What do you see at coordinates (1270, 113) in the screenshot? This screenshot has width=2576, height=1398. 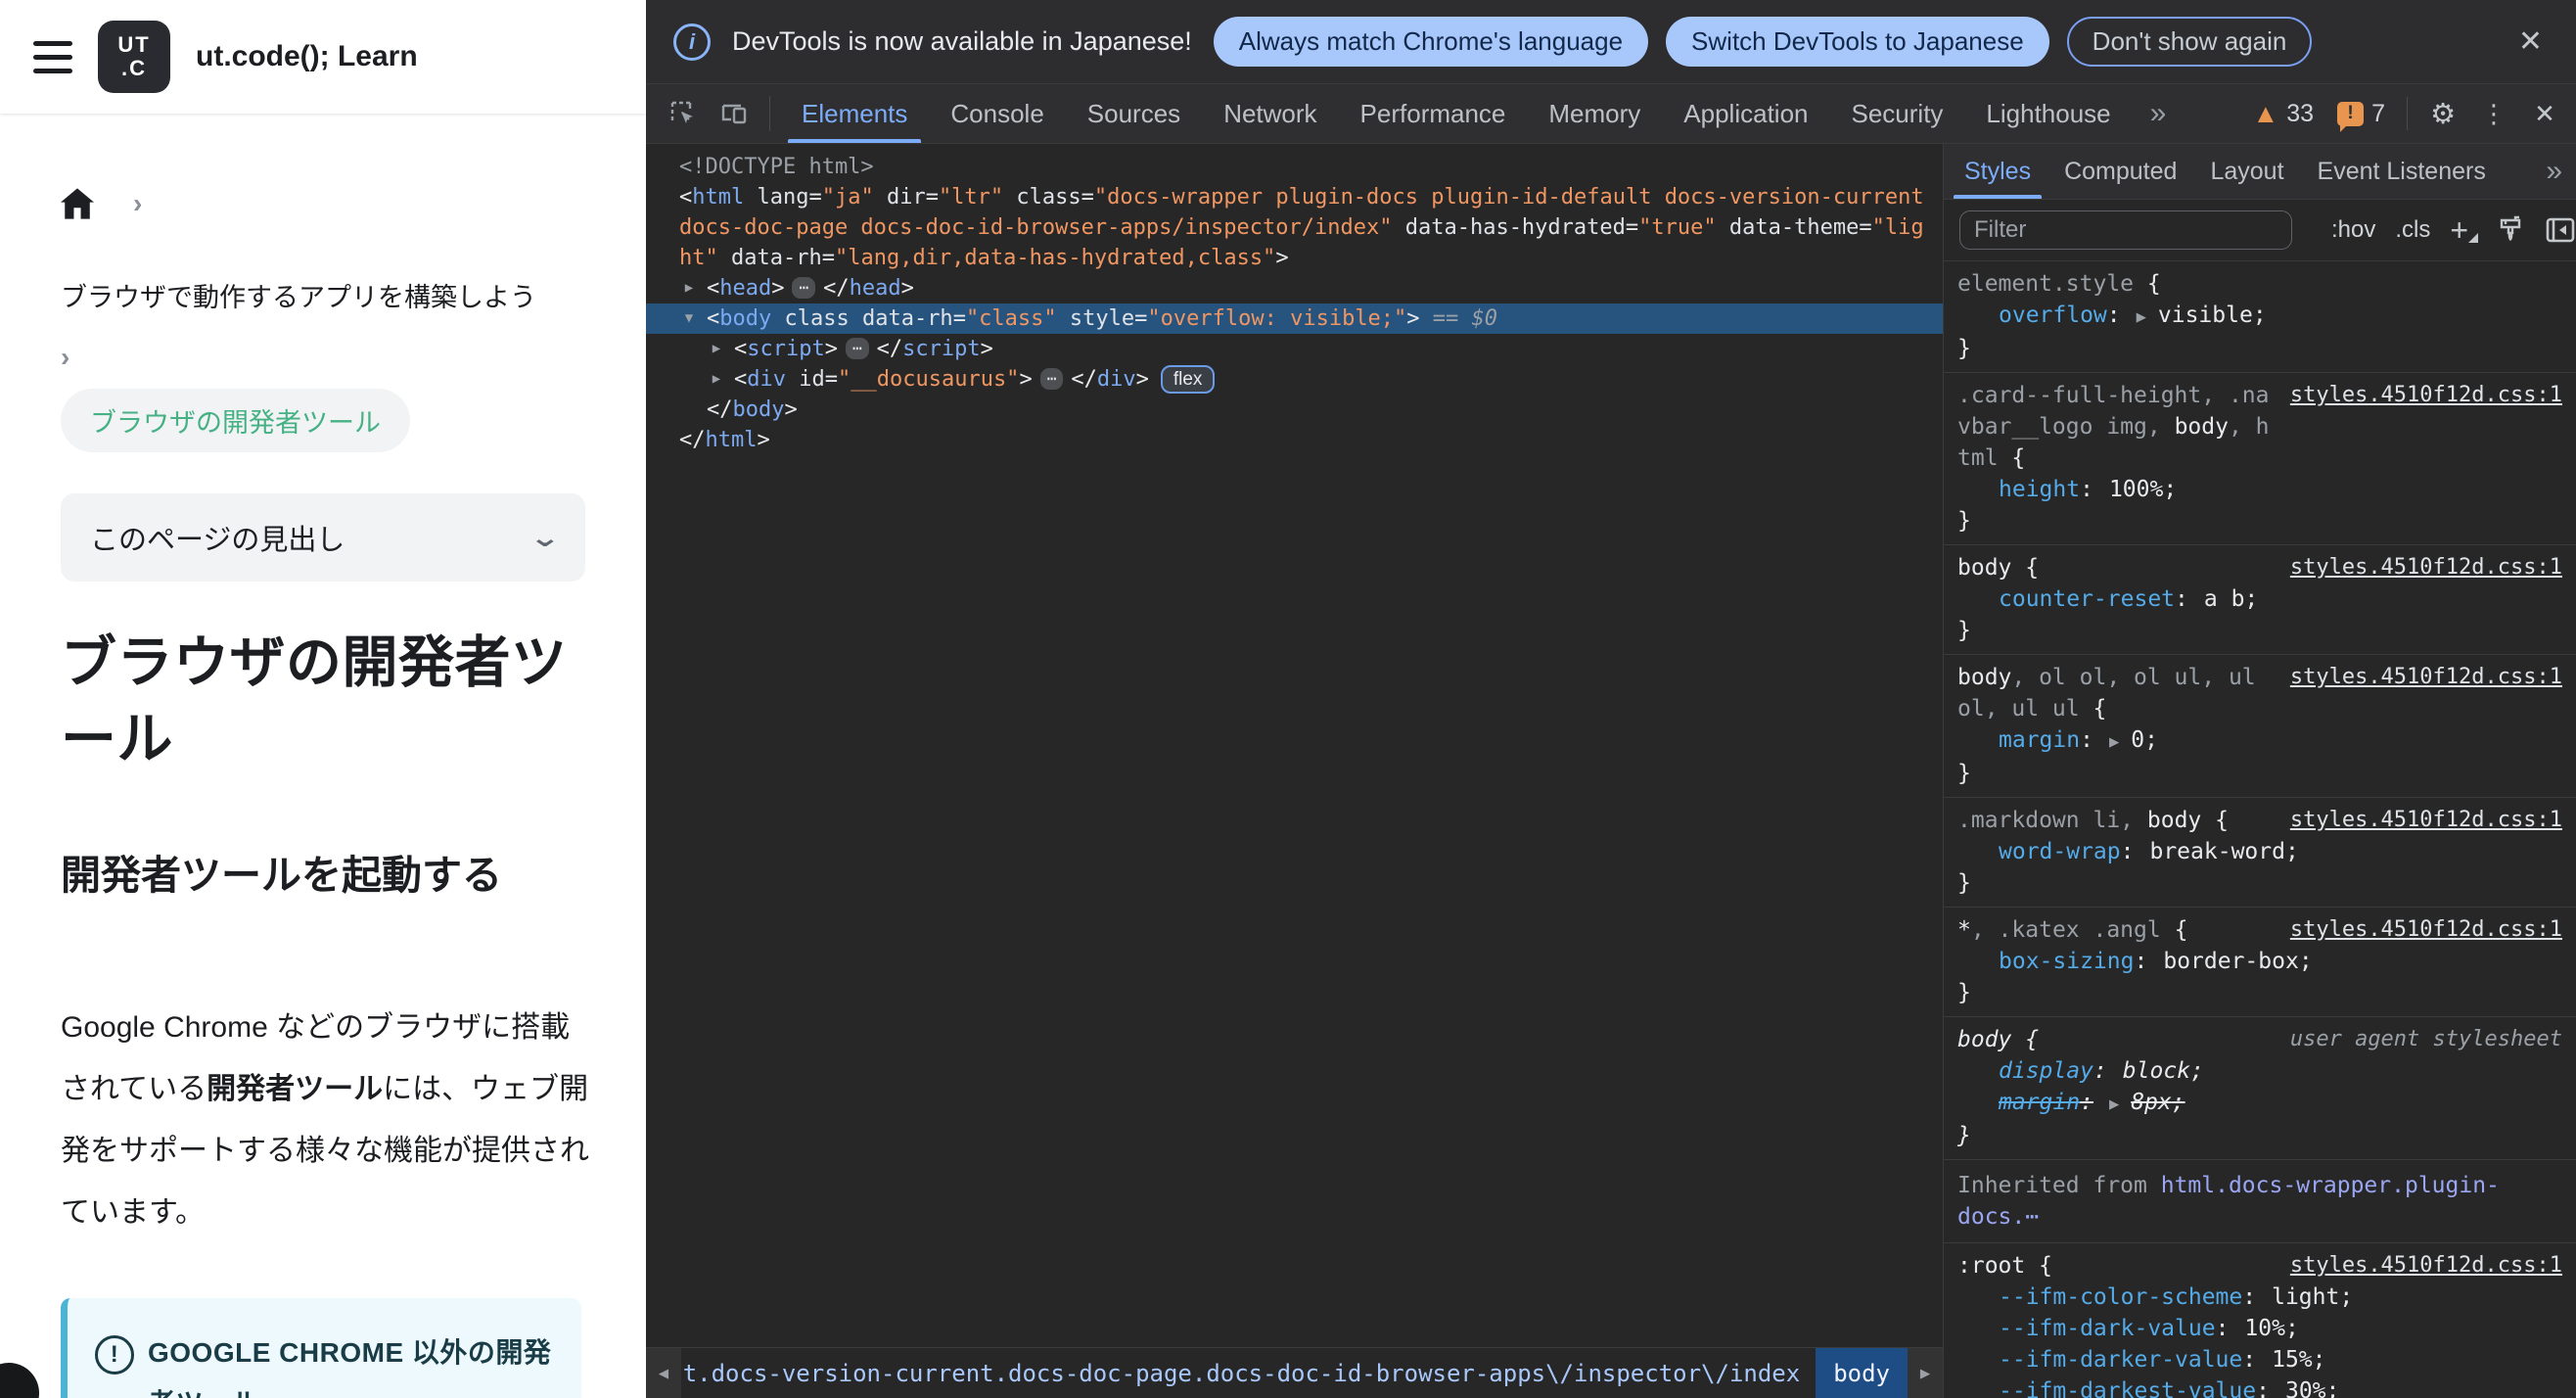 I see `tab-network: Network` at bounding box center [1270, 113].